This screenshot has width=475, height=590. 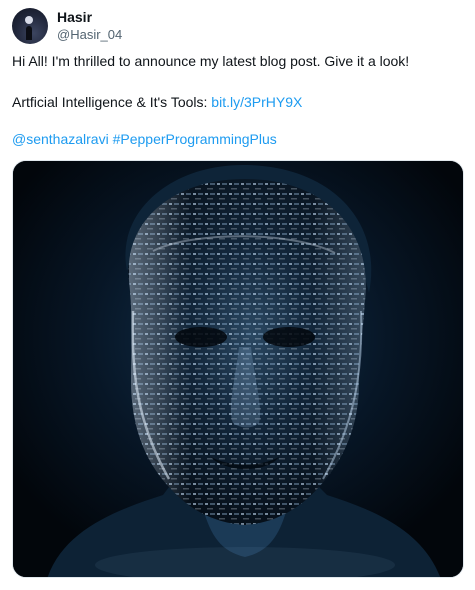 What do you see at coordinates (89, 34) in the screenshot?
I see `author-handle: @Hasir_04` at bounding box center [89, 34].